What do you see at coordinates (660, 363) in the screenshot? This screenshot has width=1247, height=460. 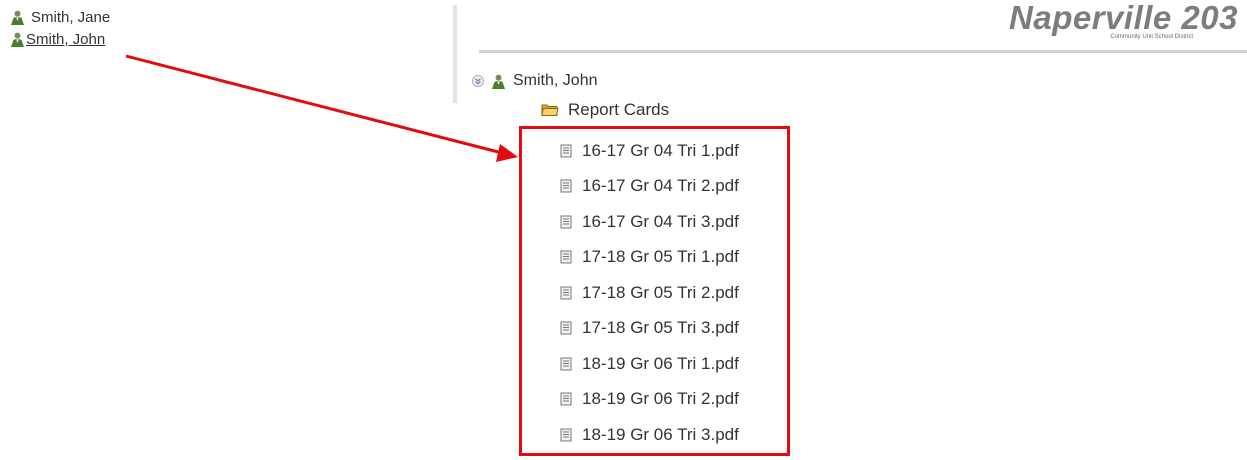 I see `file-name: 18-19 Gr 06 Tri 1.pdf` at bounding box center [660, 363].